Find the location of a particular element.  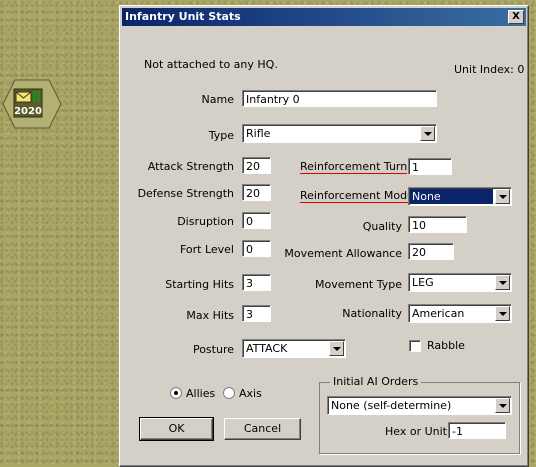

type-dropdown: Rifle is located at coordinates (339, 133).